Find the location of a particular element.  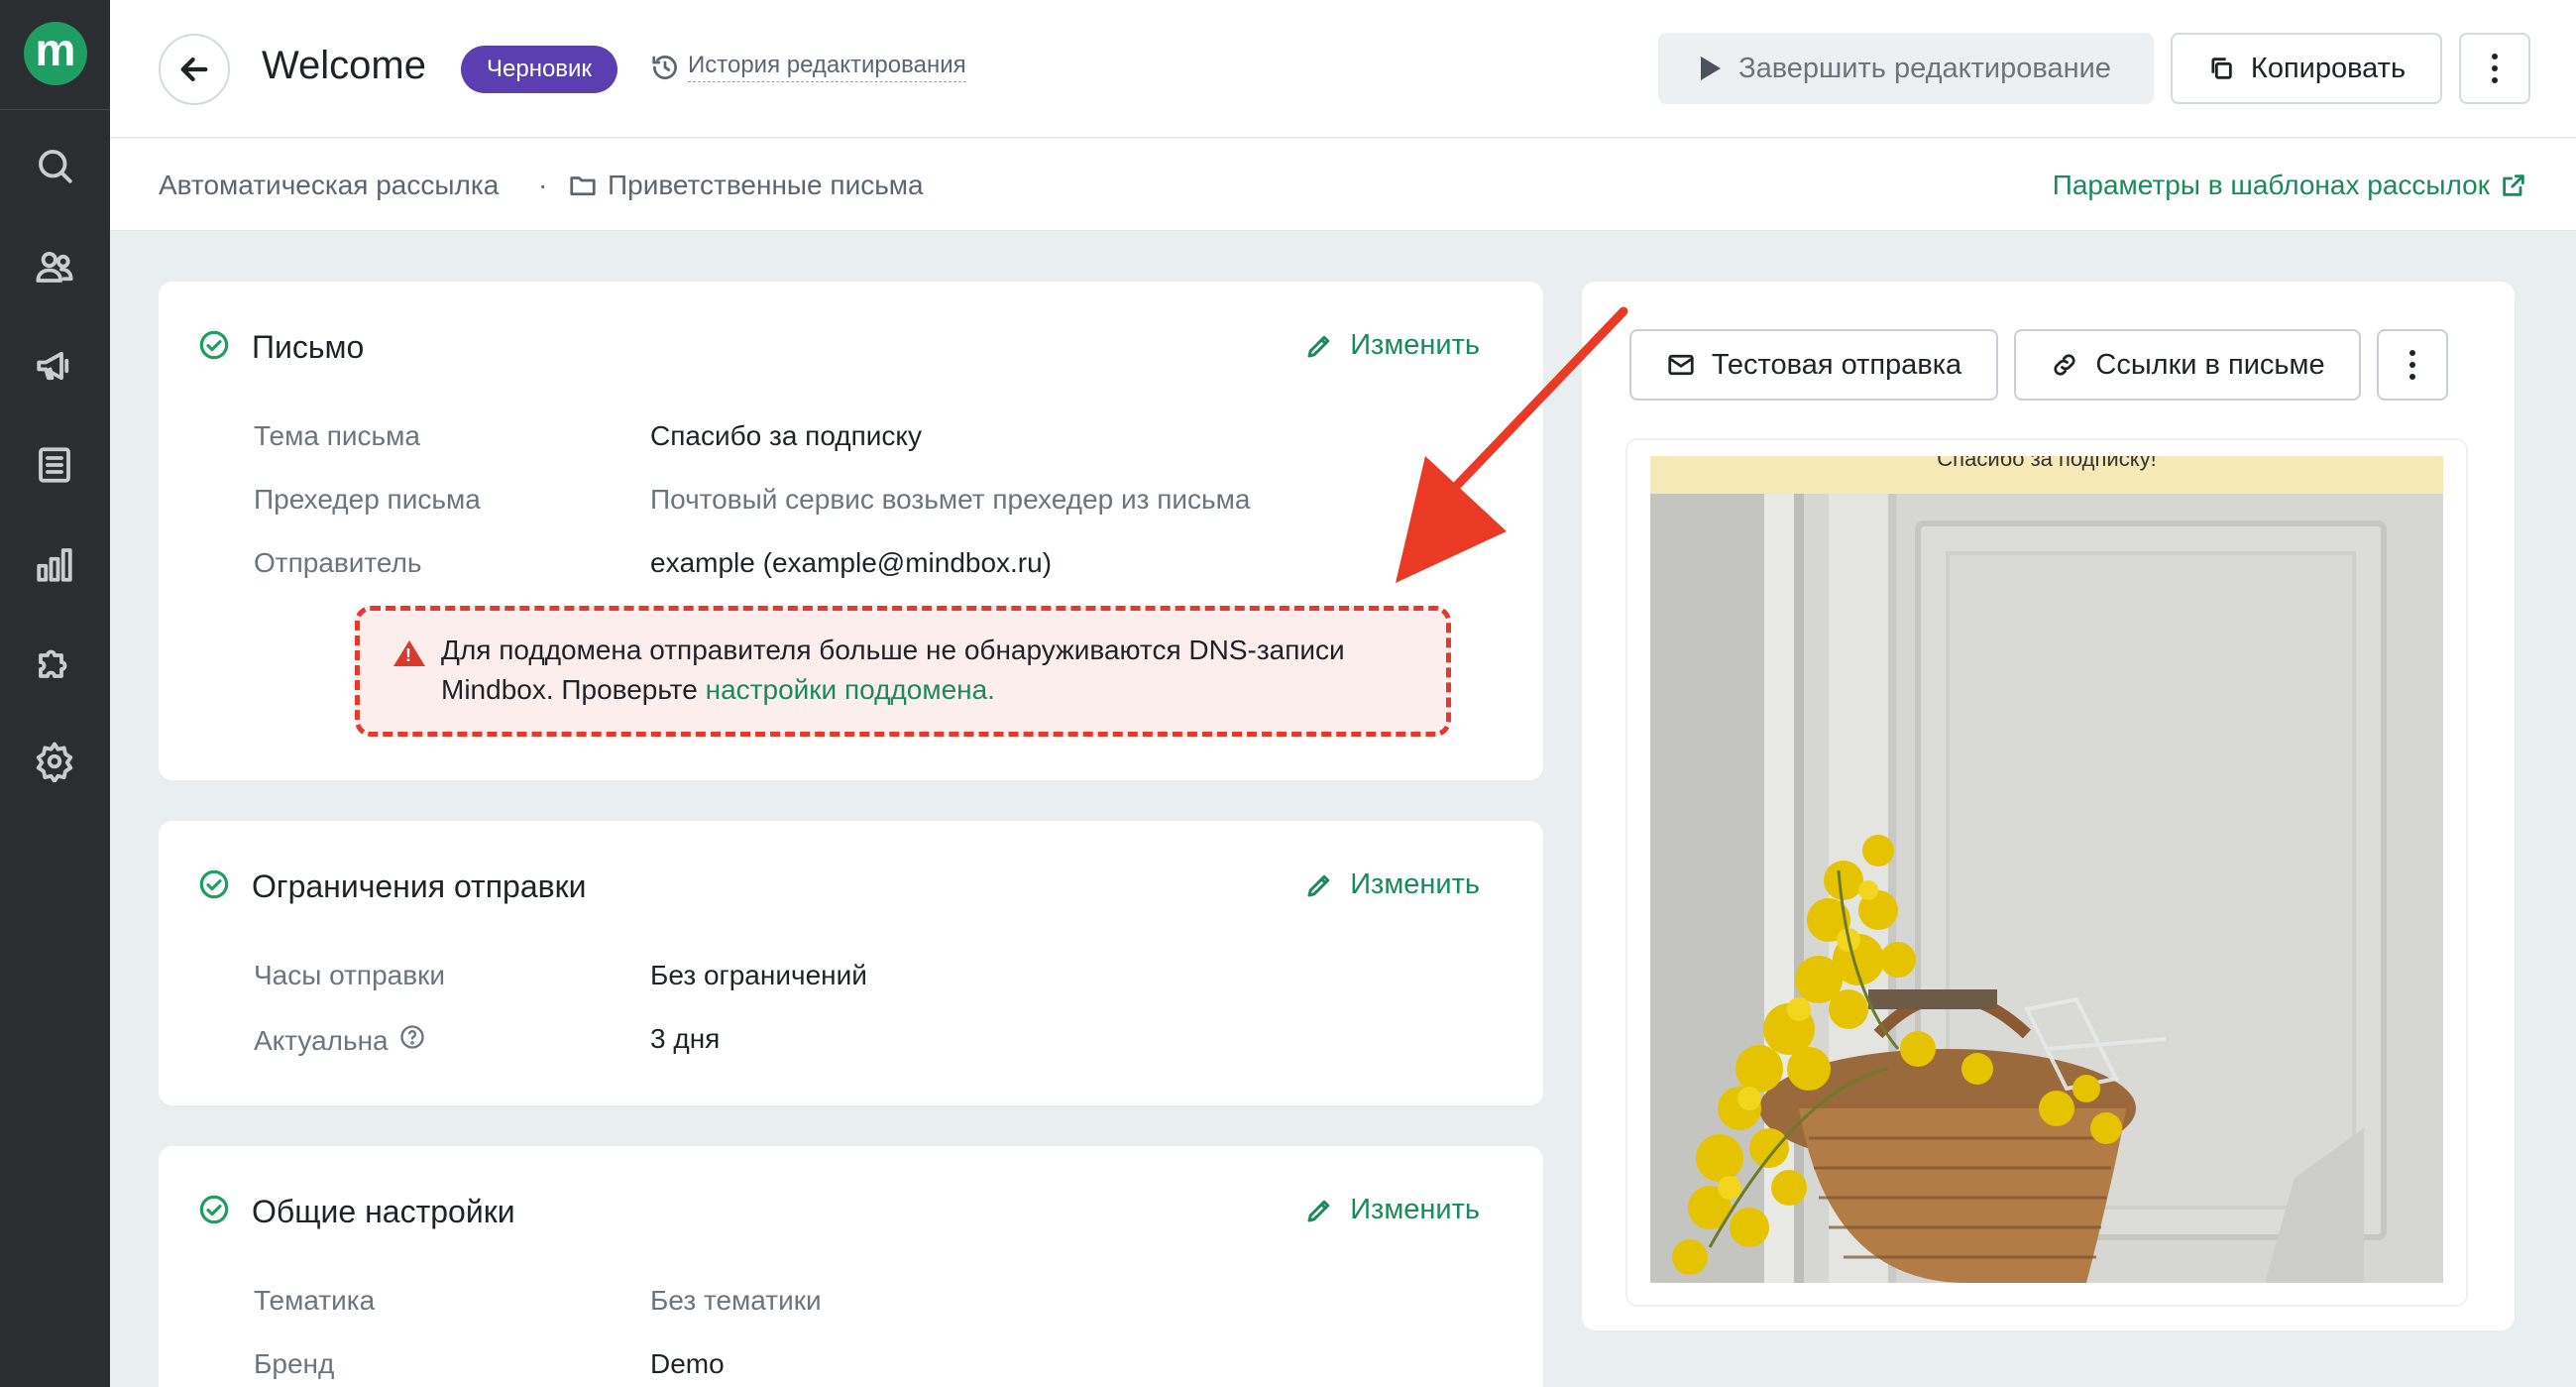

test-send-button: Тестовая отправка is located at coordinates (1813, 365).